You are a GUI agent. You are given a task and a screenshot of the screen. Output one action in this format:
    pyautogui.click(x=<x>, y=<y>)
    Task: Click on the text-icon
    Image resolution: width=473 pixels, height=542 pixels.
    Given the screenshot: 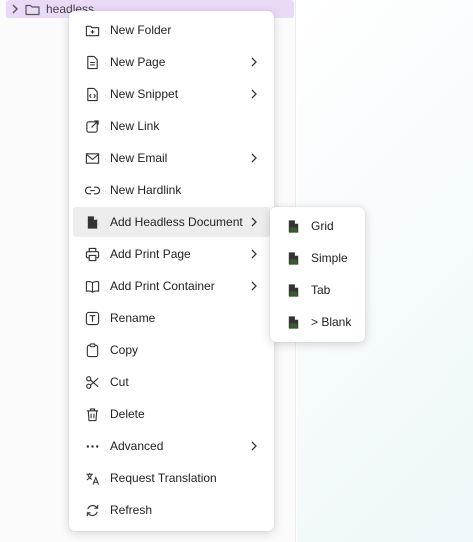 What is the action you would take?
    pyautogui.click(x=92, y=318)
    